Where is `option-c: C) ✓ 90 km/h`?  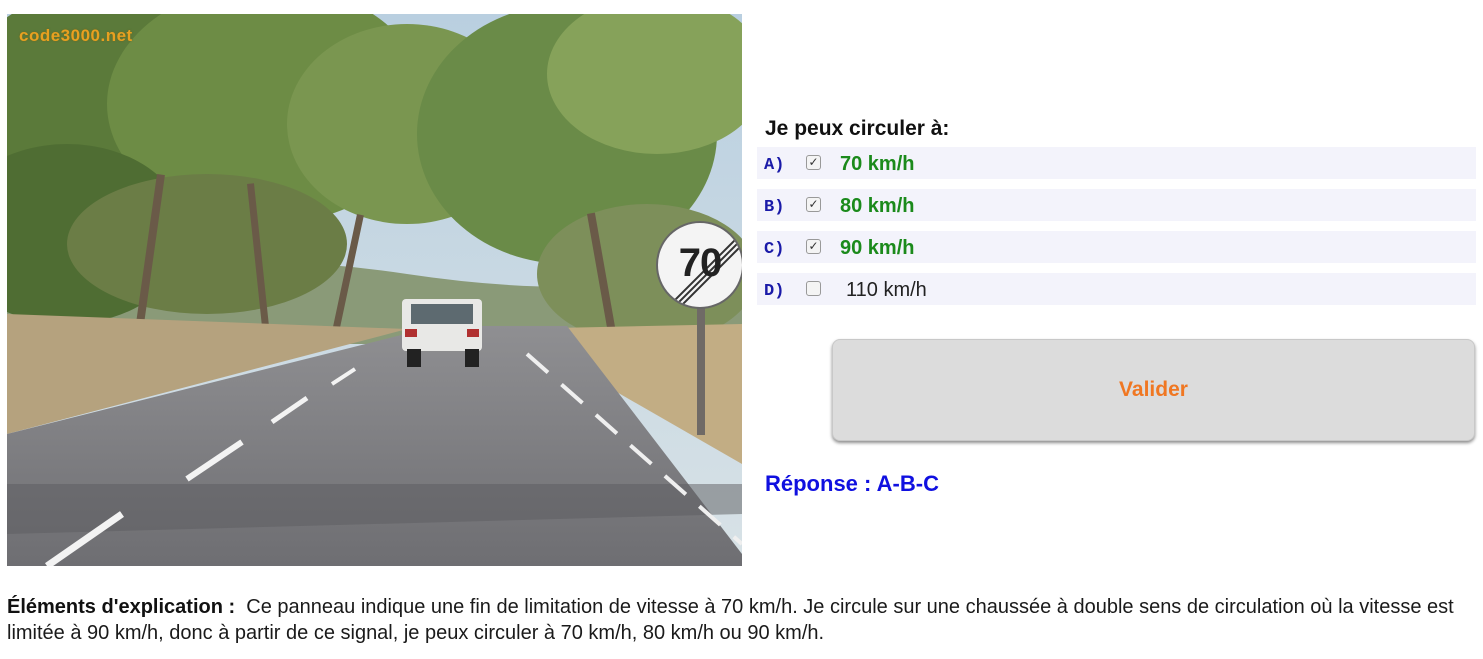
option-c: C) ✓ 90 km/h is located at coordinates (1116, 247).